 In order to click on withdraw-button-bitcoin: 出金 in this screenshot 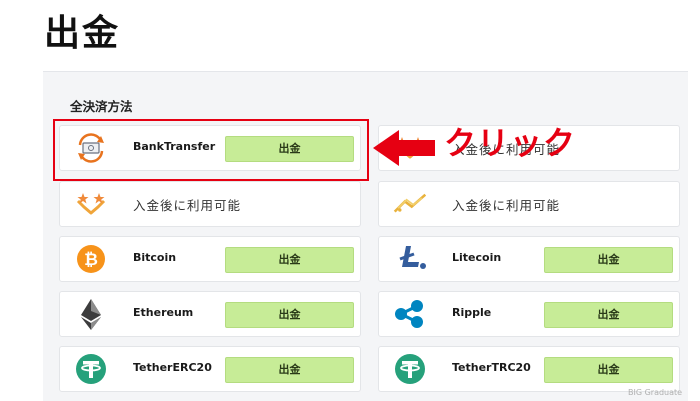, I will do `click(289, 260)`.